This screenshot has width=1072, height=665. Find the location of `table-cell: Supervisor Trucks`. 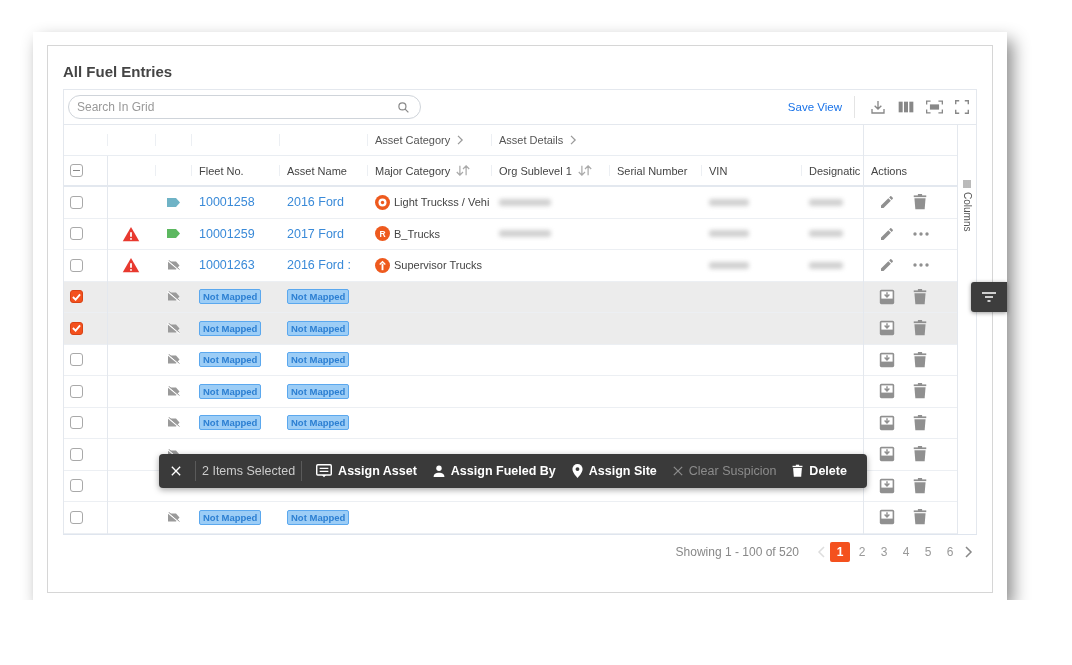

table-cell: Supervisor Trucks is located at coordinates (438, 265).